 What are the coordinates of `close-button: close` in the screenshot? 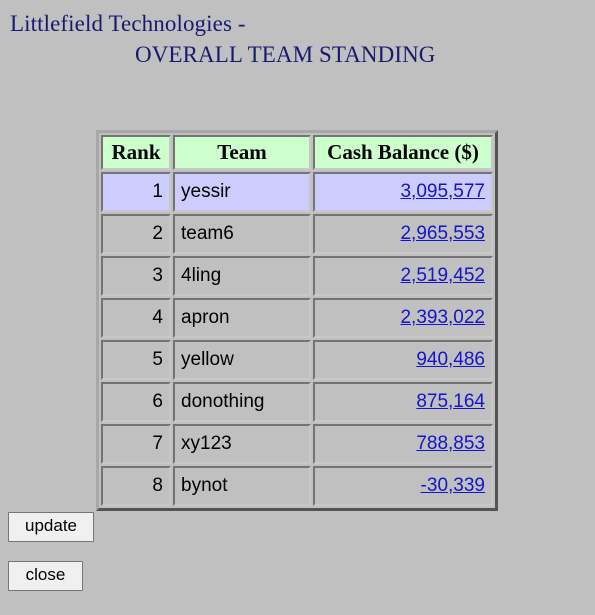 It's located at (45, 576).